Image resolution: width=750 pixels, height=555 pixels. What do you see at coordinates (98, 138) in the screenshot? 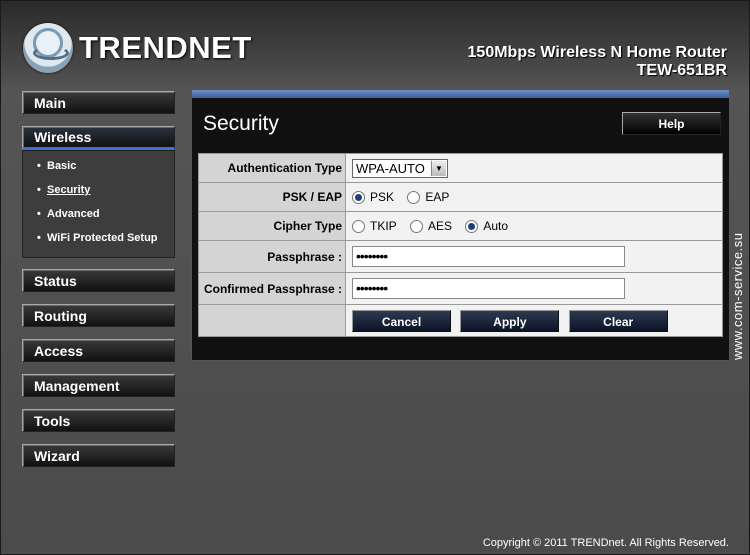
I see `nav-wireless: Wireless` at bounding box center [98, 138].